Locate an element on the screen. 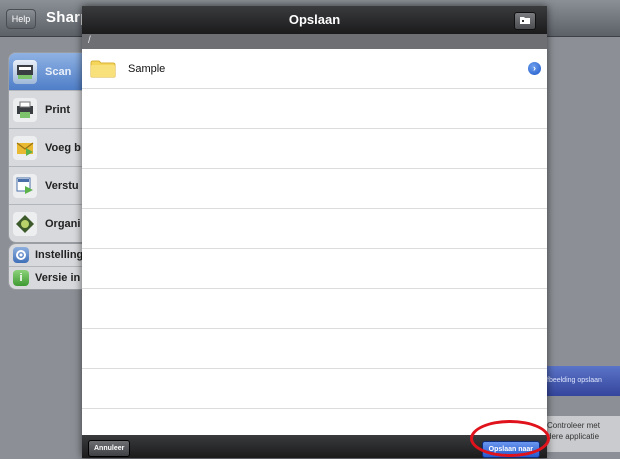 The width and height of the screenshot is (620, 459). sidebar-item-label: Organi is located at coordinates (63, 223).